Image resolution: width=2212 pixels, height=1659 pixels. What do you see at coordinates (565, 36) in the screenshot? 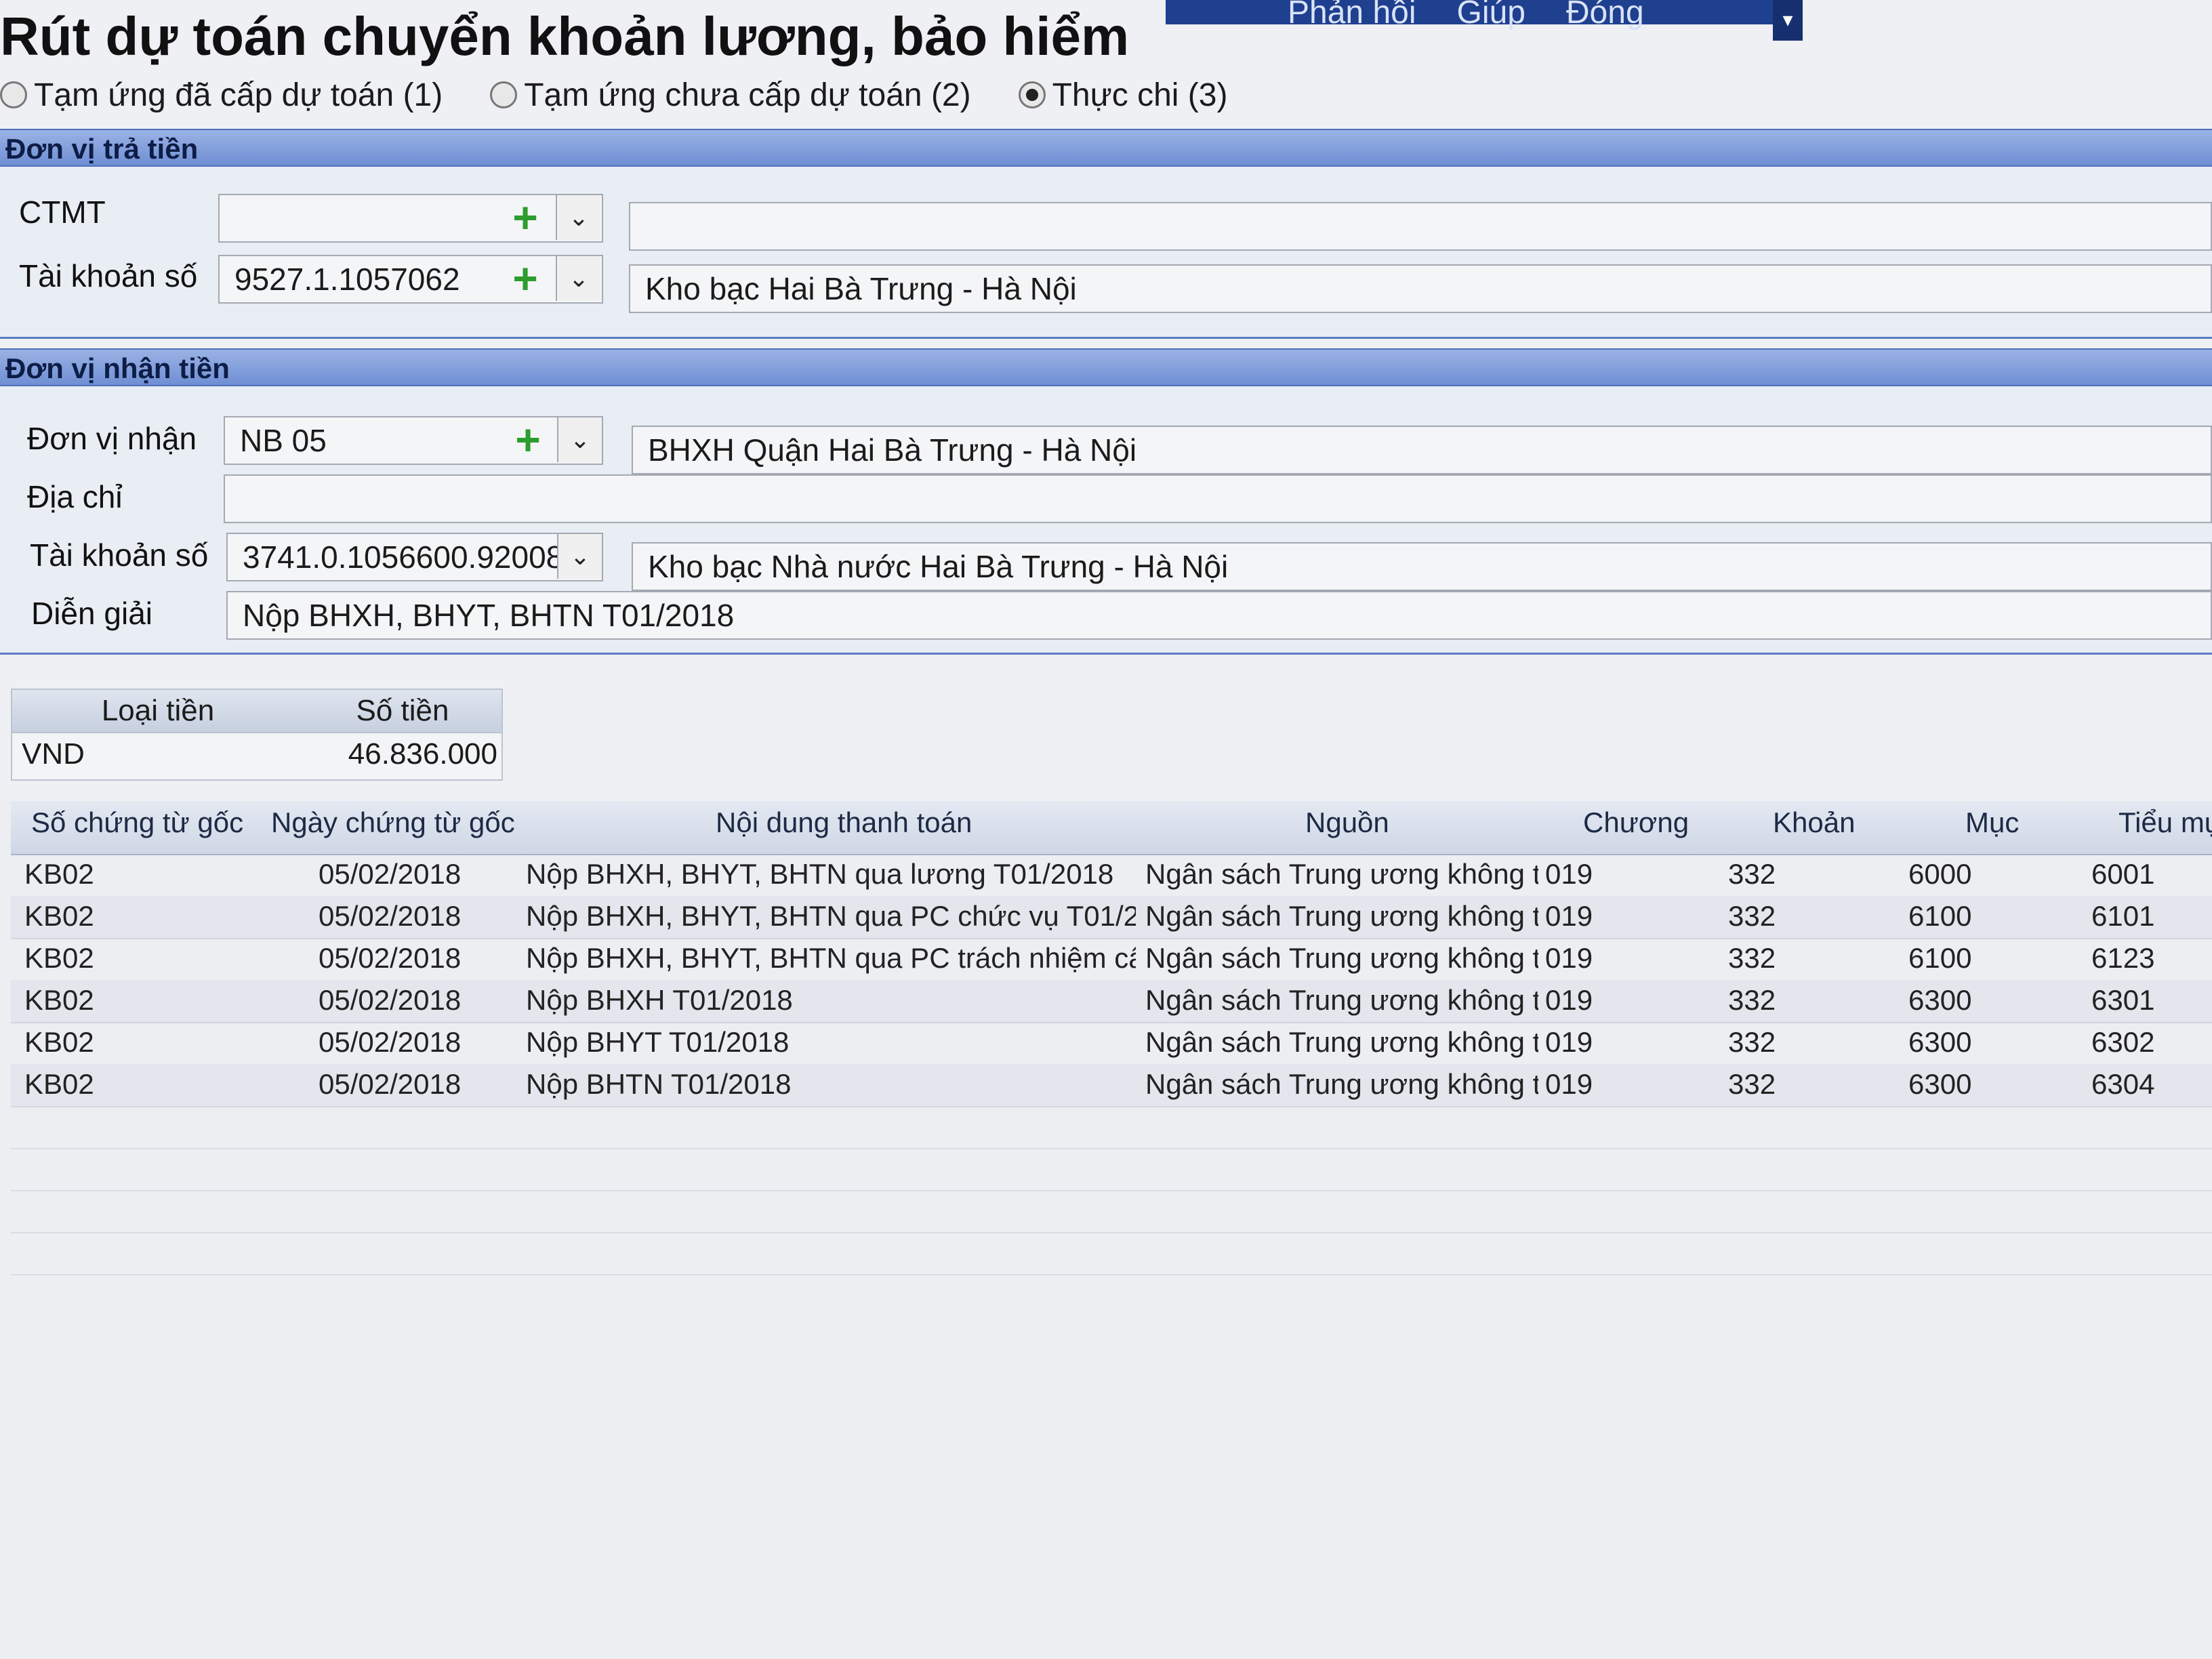
I see `page-title: Rút dự toán chuyển khoản lương, bảo hiểm` at bounding box center [565, 36].